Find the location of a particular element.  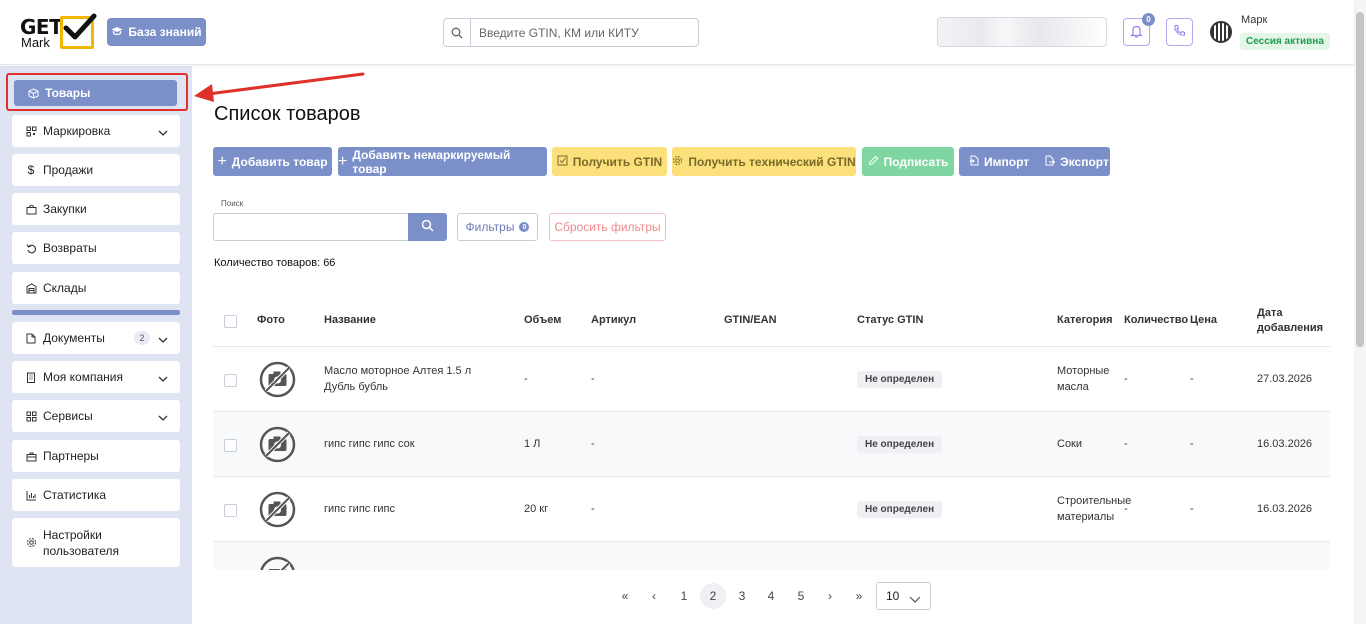

sidebar-item-services: Сервисы is located at coordinates (96, 416).